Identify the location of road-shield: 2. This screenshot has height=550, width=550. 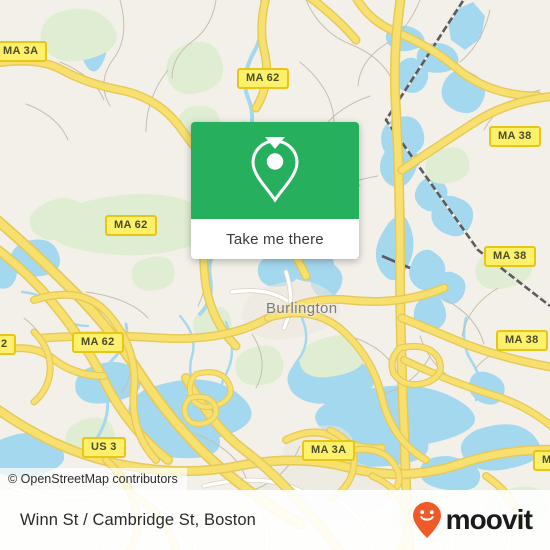
(8, 344).